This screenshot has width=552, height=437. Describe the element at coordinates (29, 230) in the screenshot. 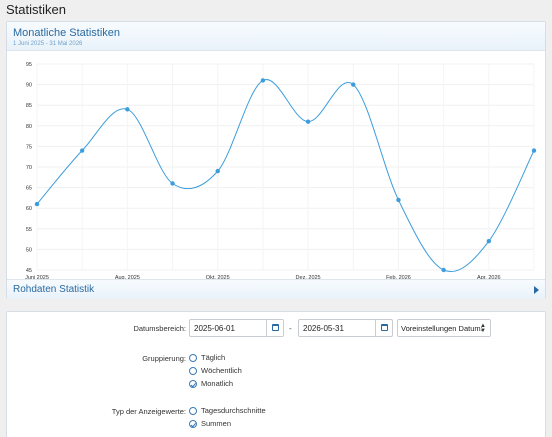

I see `y-tick-label: 55` at that location.